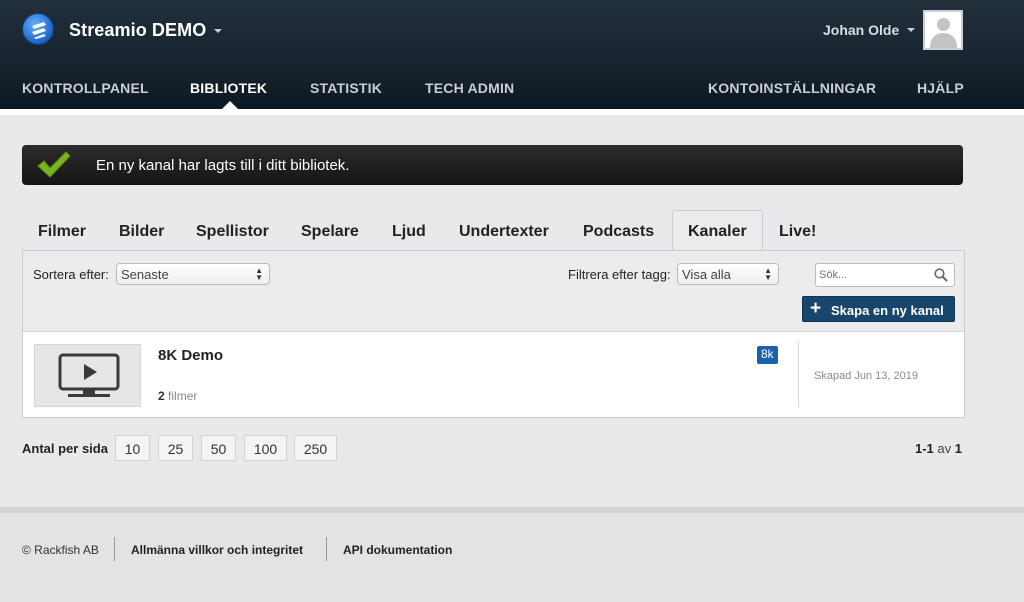 Image resolution: width=1024 pixels, height=602 pixels. I want to click on per-page-option-50: 50, so click(218, 448).